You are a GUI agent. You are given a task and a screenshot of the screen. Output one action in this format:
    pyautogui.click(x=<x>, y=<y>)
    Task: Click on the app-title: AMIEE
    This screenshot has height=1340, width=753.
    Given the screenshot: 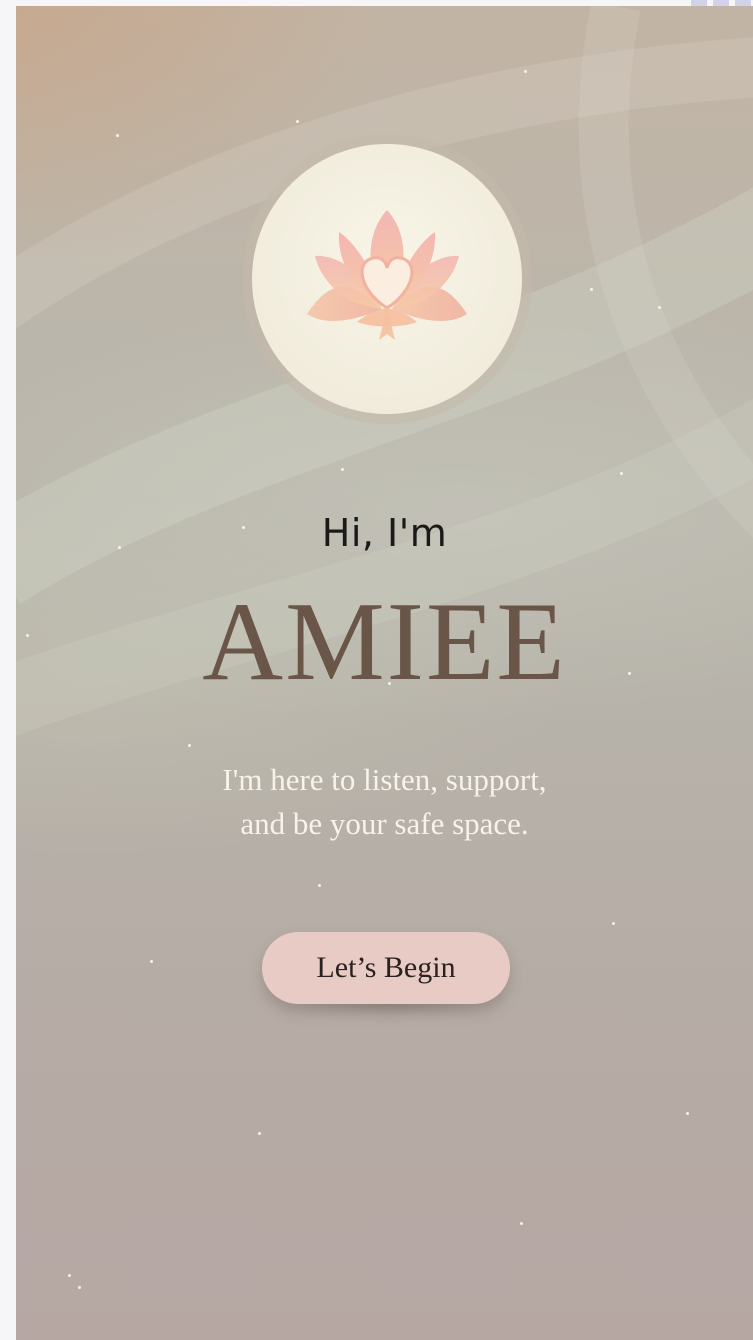 What is the action you would take?
    pyautogui.click(x=384, y=642)
    